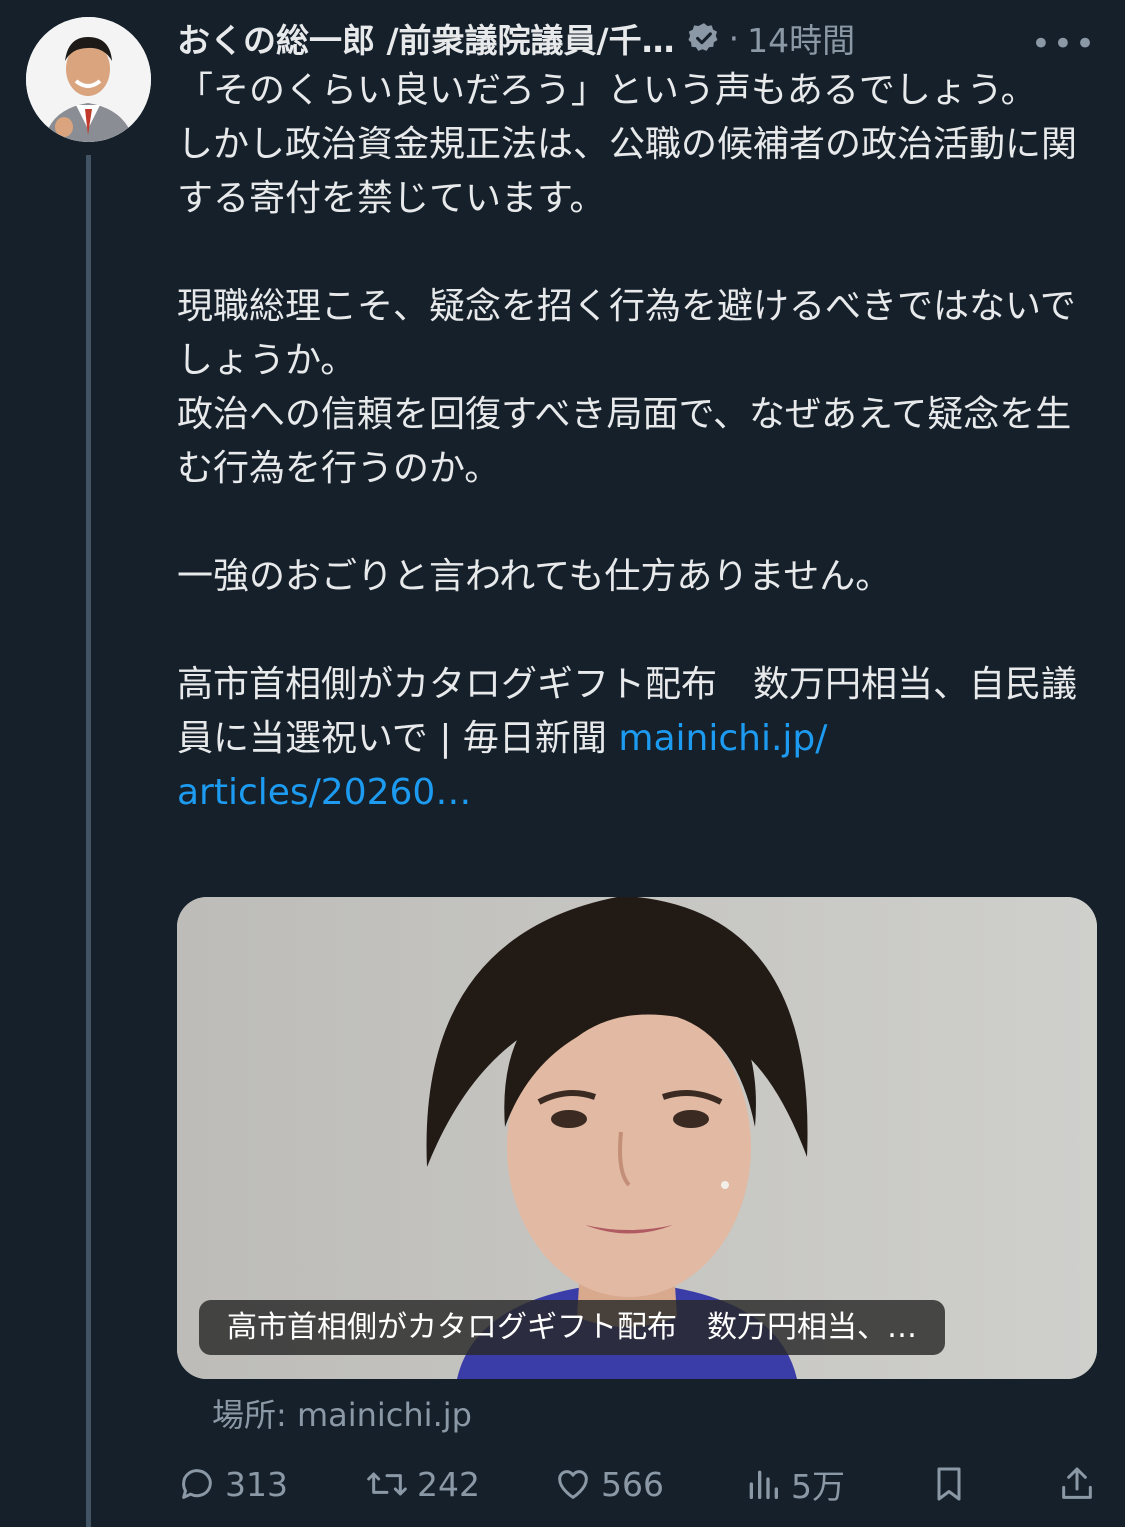  Describe the element at coordinates (88, 79) in the screenshot. I see `author-avatar` at that location.